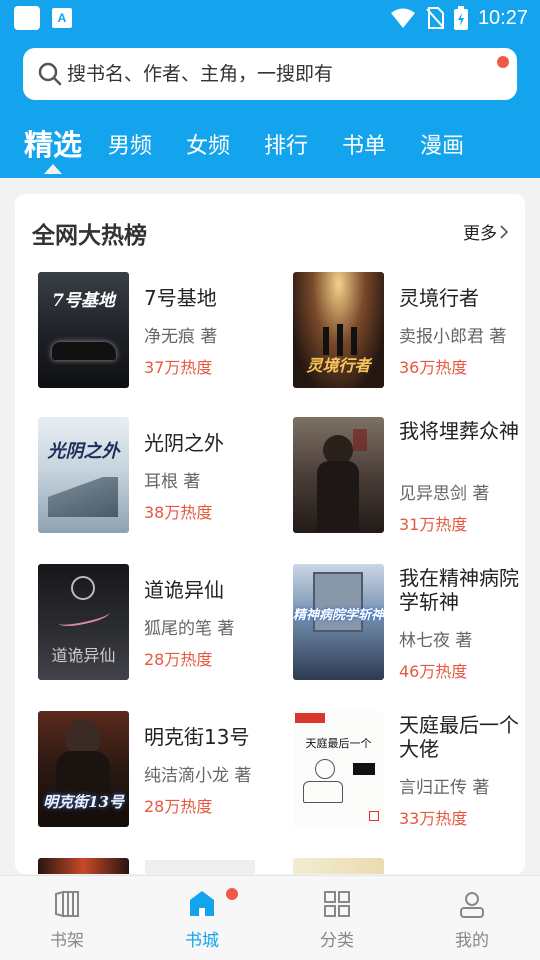 This screenshot has width=540, height=960. Describe the element at coordinates (197, 737) in the screenshot. I see `book-title: 明克街13号` at that location.